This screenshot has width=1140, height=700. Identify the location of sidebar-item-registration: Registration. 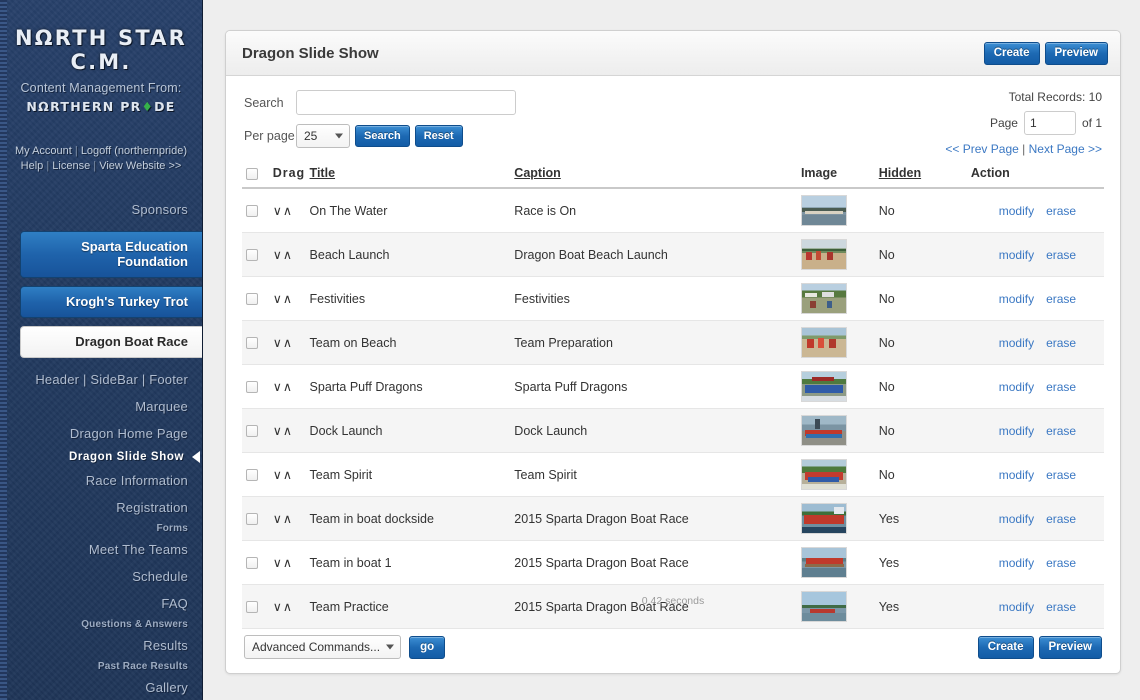
(101, 507).